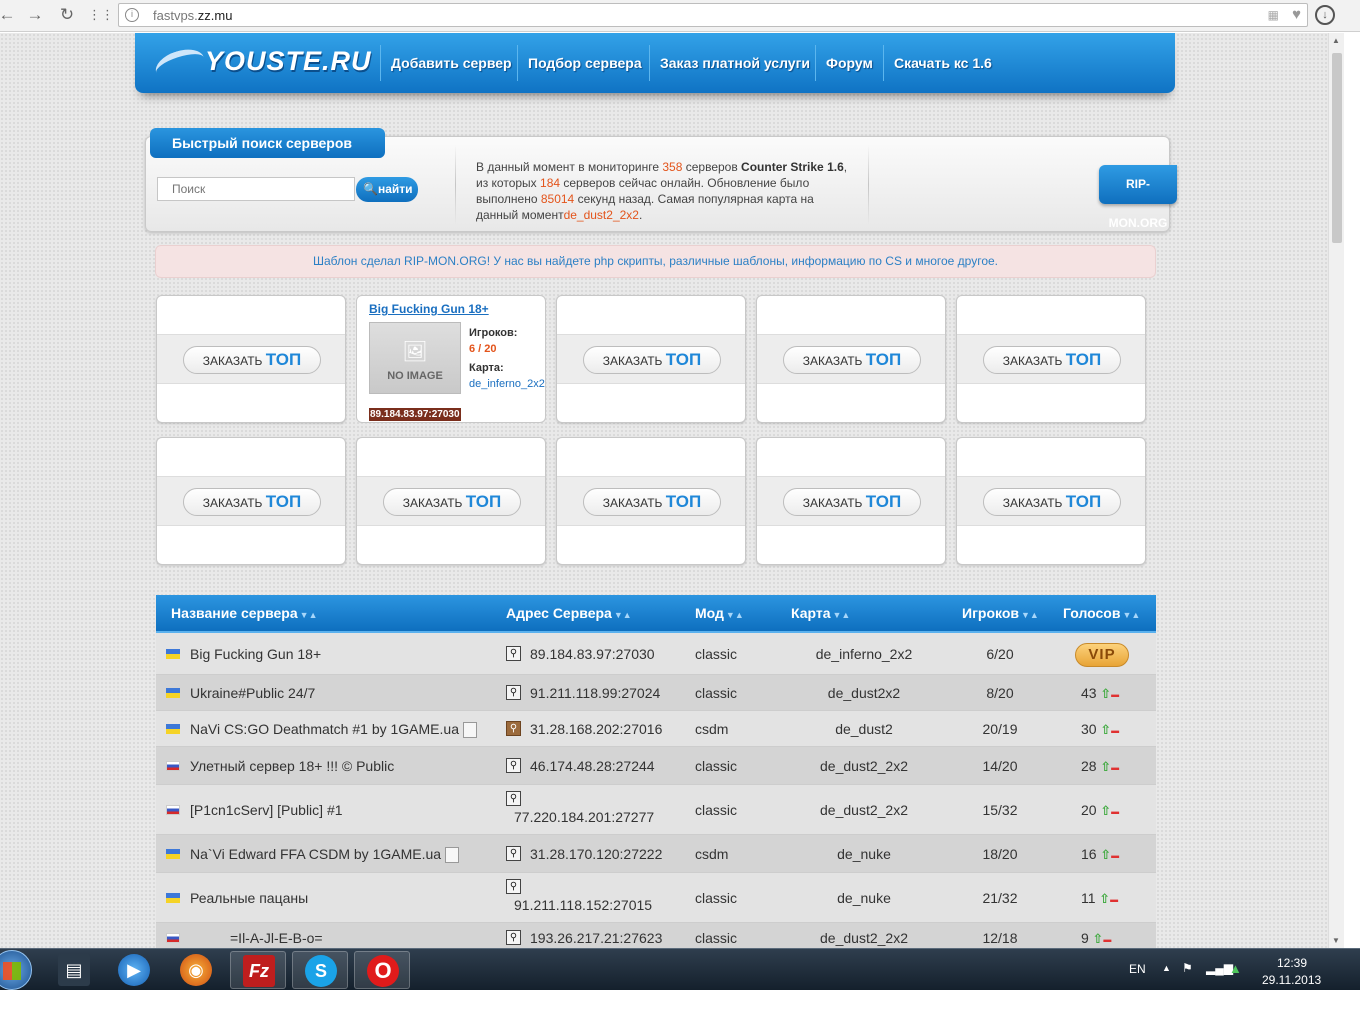 This screenshot has width=1360, height=1024. What do you see at coordinates (592, 654) in the screenshot?
I see `server-address: 89.184.83.97:27030` at bounding box center [592, 654].